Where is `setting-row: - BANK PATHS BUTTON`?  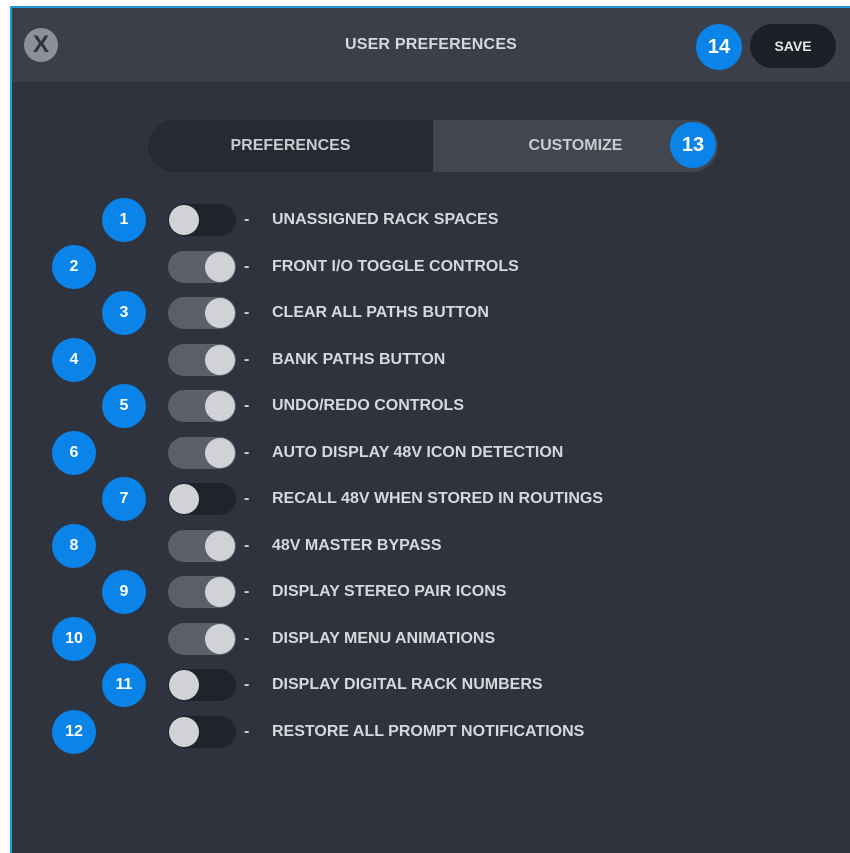 setting-row: - BANK PATHS BUTTON is located at coordinates (306, 360).